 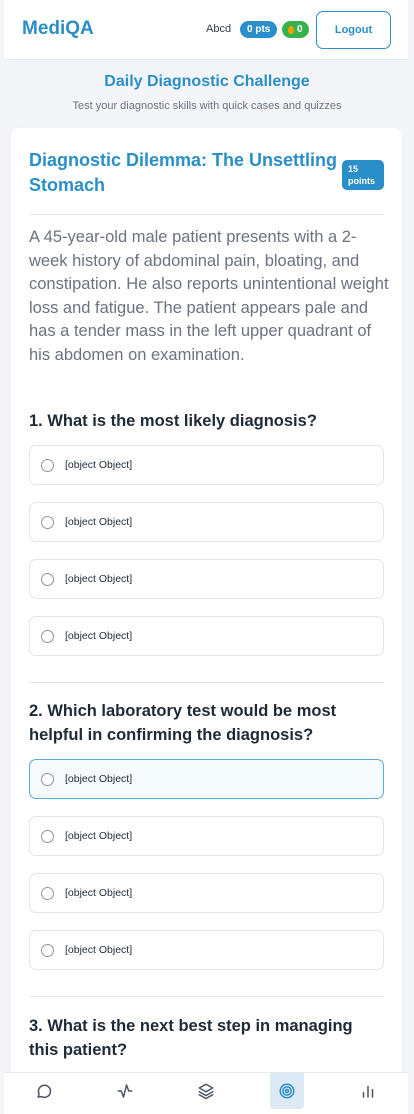 I want to click on app-header: MediQA Abcd 0 pts 0 Logout, so click(x=206, y=30).